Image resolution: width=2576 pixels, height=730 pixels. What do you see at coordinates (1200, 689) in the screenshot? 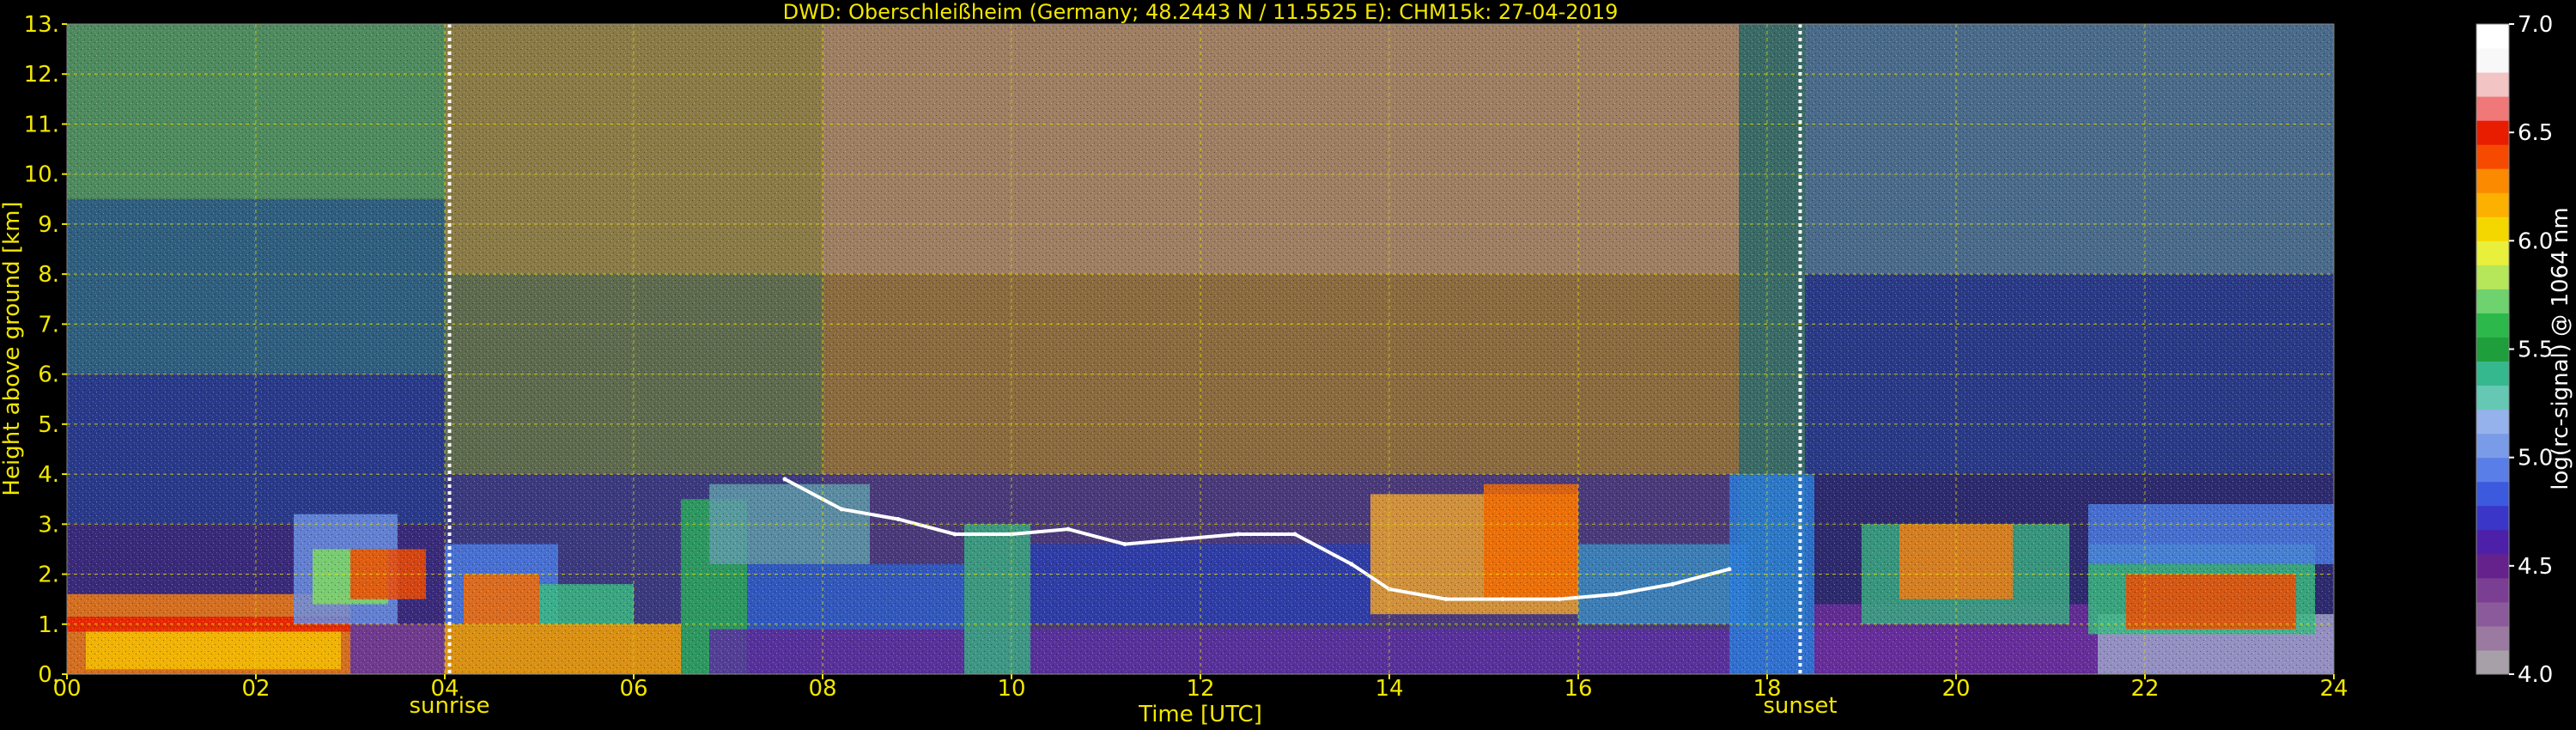
I see `x-tick-label: 12` at bounding box center [1200, 689].